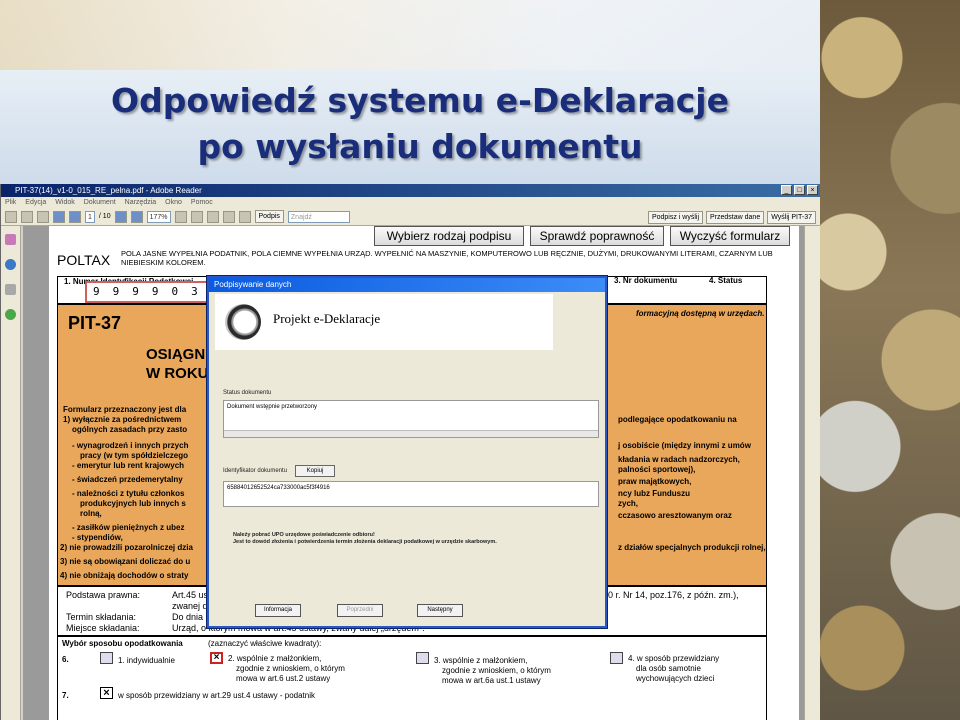 This screenshot has width=960, height=720. What do you see at coordinates (155, 292) in the screenshot?
I see `nip-field: 999903` at bounding box center [155, 292].